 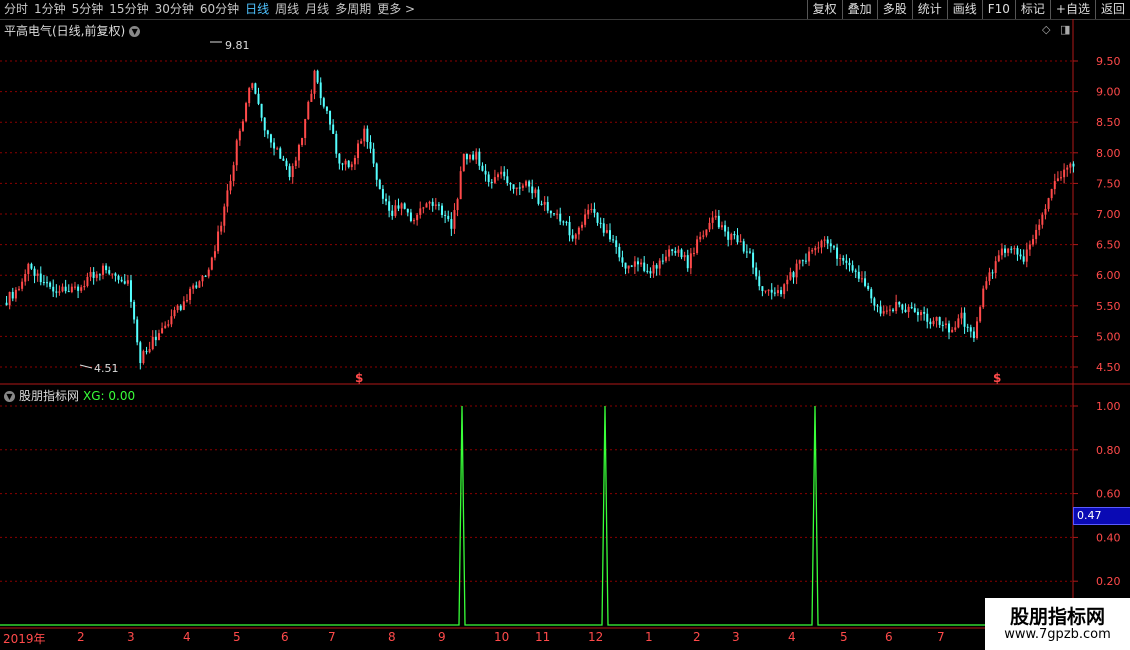 I want to click on indicator-name: 股朋指标网, so click(x=49, y=396).